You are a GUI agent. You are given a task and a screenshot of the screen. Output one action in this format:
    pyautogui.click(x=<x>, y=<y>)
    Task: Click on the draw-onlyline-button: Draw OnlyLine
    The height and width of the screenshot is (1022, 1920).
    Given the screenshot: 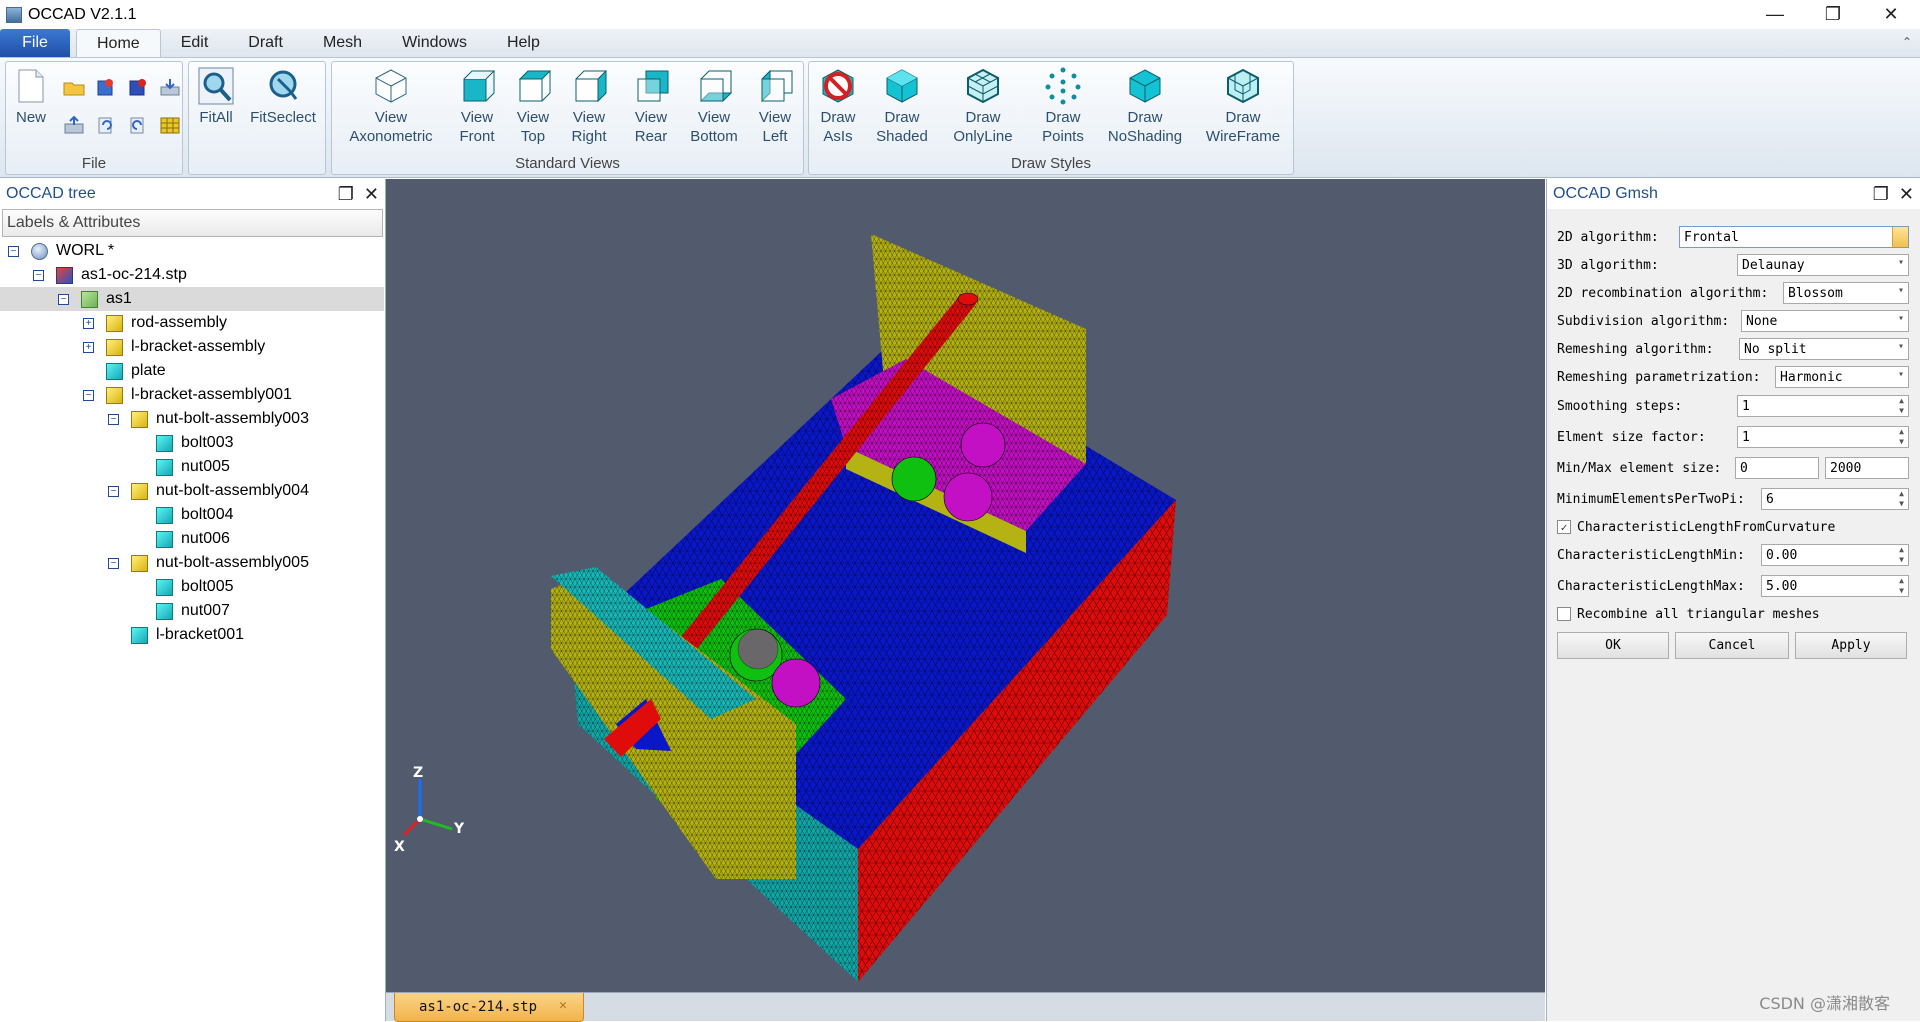 What is the action you would take?
    pyautogui.click(x=983, y=111)
    